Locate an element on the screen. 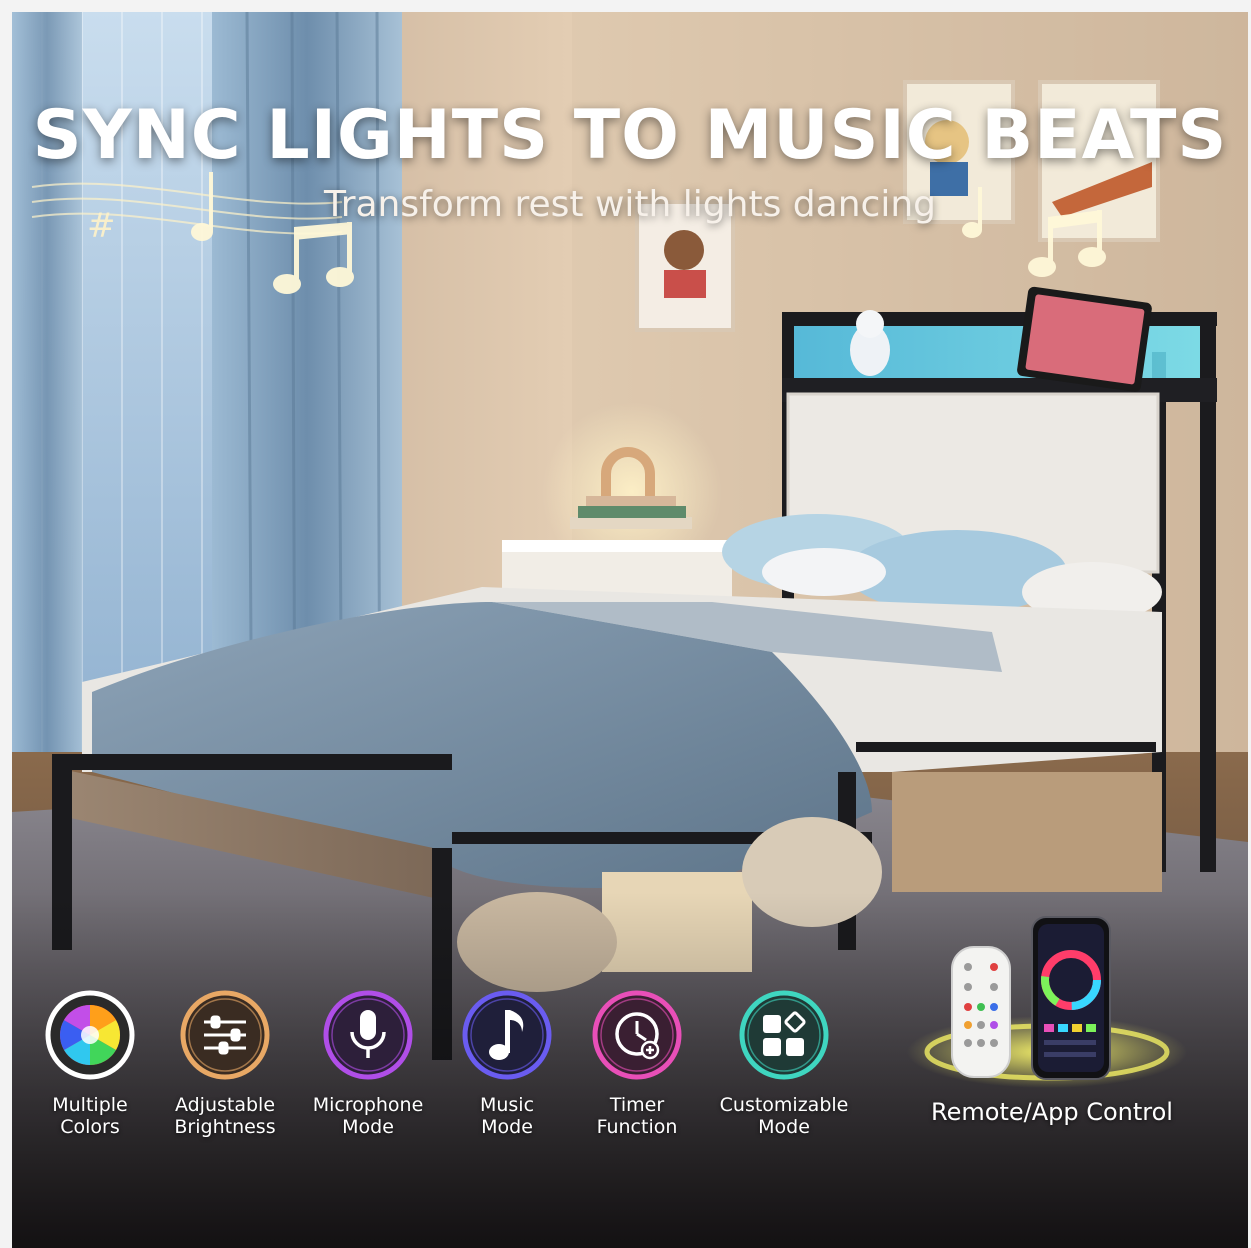  custom-mode-icon is located at coordinates (784, 1035).